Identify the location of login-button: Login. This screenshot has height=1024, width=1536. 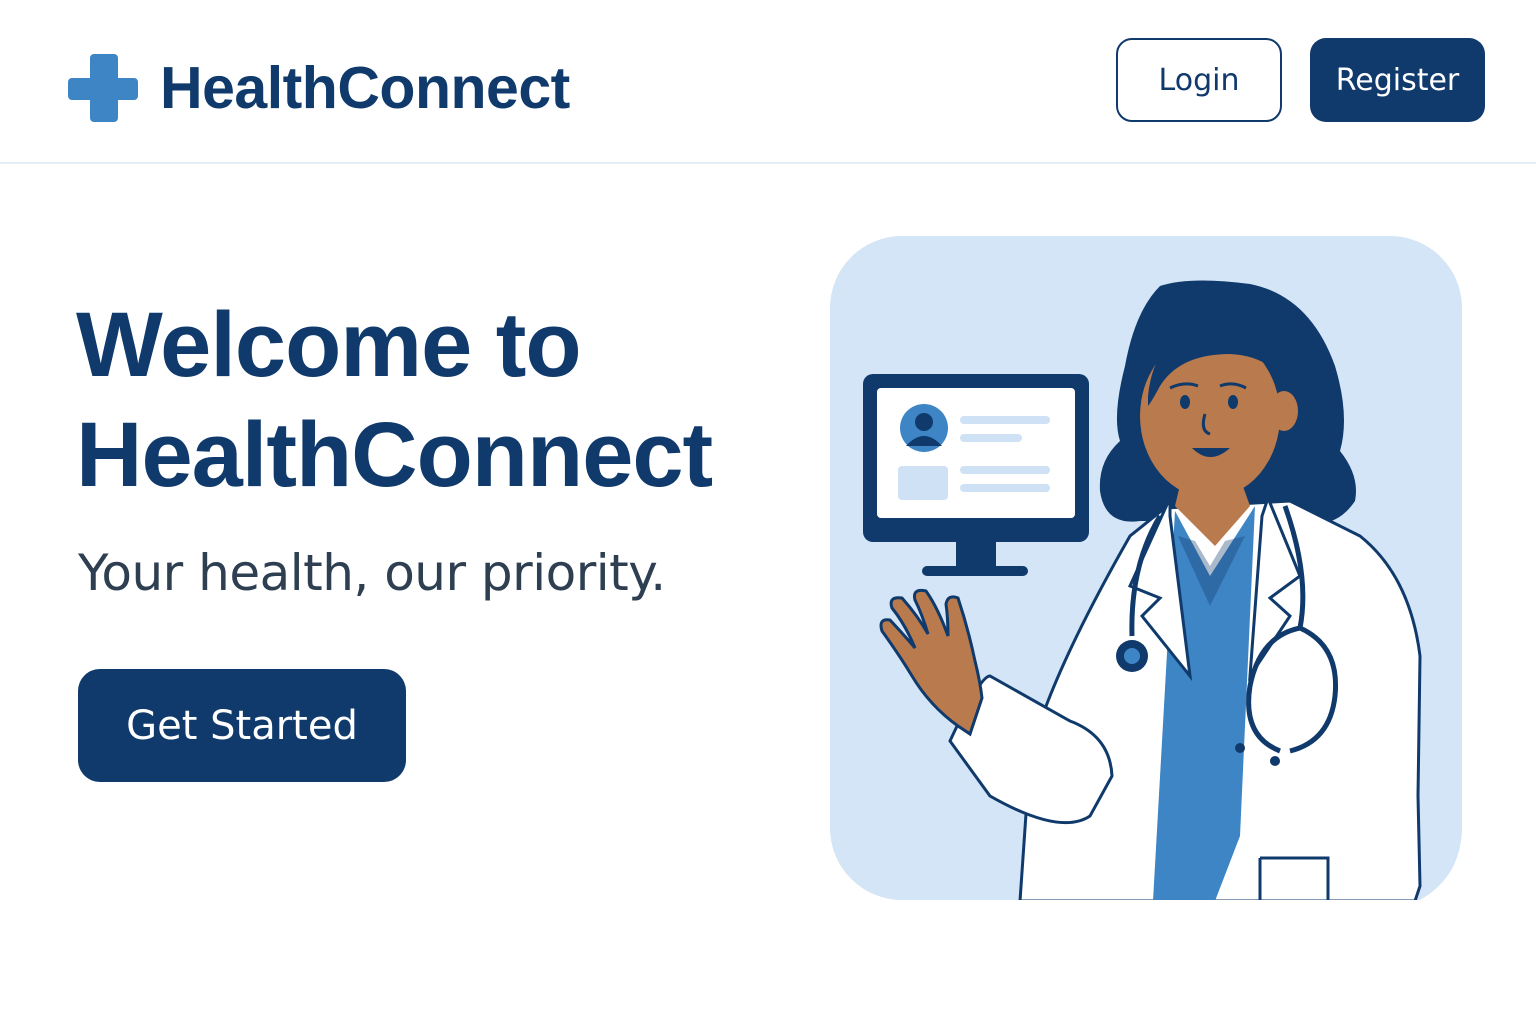
(1199, 80).